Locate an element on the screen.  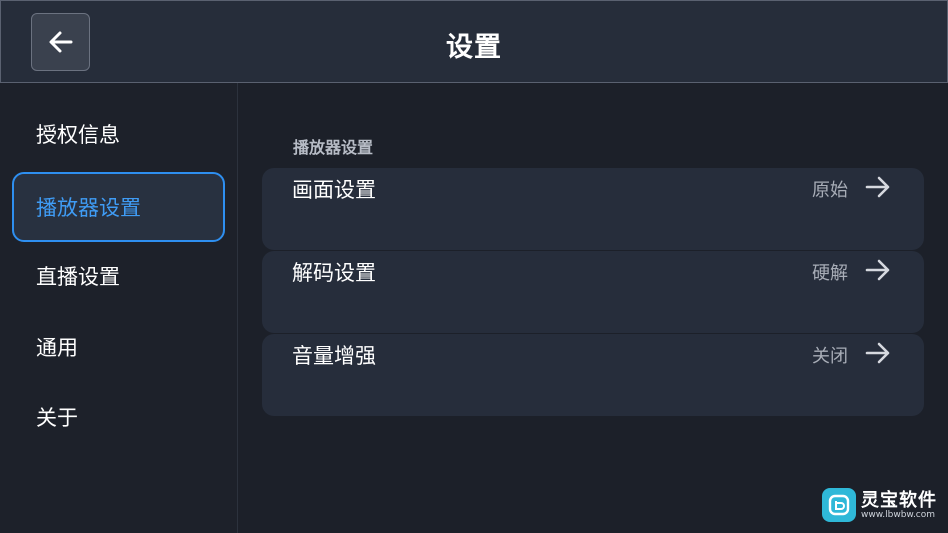
row-picture-settings: 画面设置 原始 is located at coordinates (593, 209).